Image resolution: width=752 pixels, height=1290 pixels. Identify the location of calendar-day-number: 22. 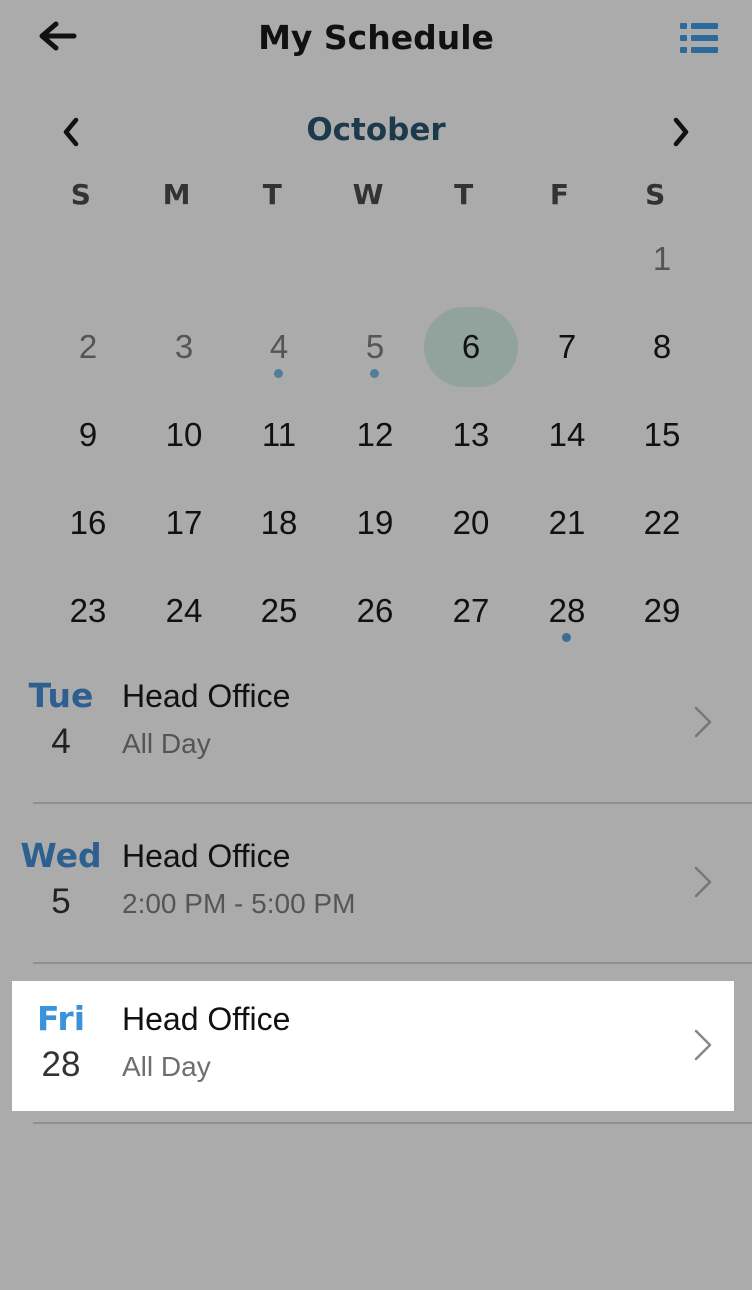
(662, 522).